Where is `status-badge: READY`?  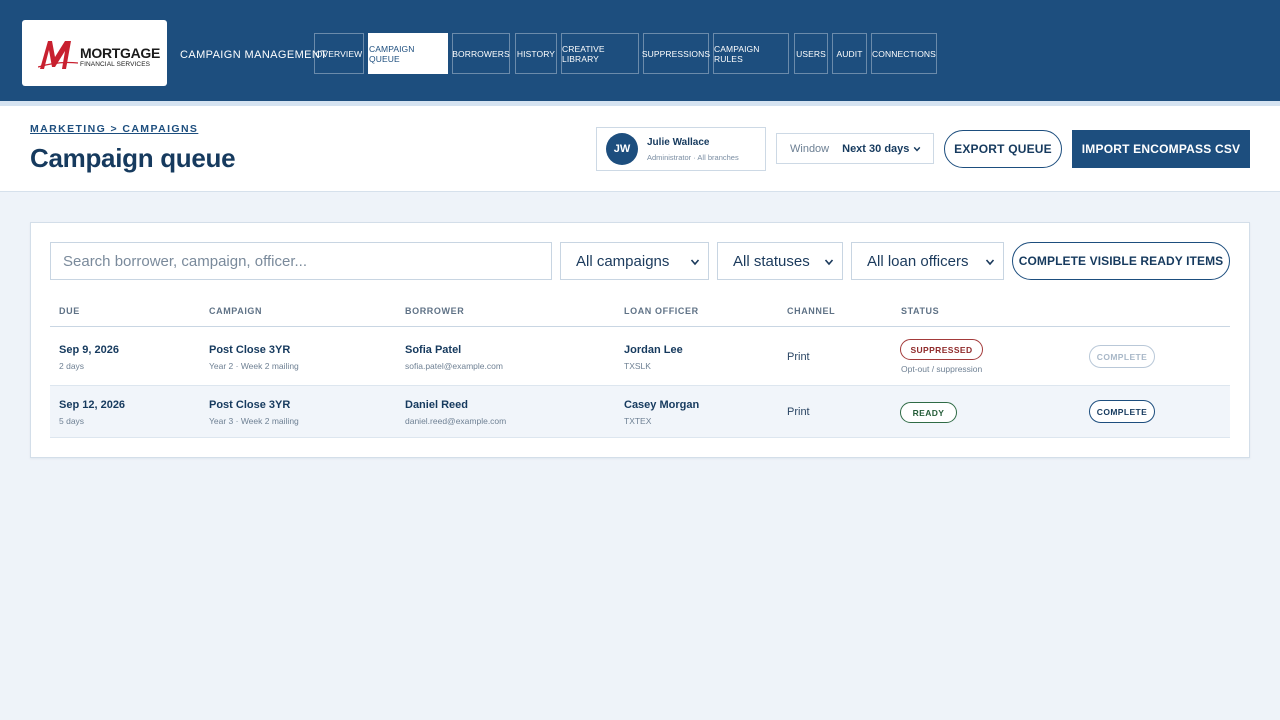 status-badge: READY is located at coordinates (928, 412).